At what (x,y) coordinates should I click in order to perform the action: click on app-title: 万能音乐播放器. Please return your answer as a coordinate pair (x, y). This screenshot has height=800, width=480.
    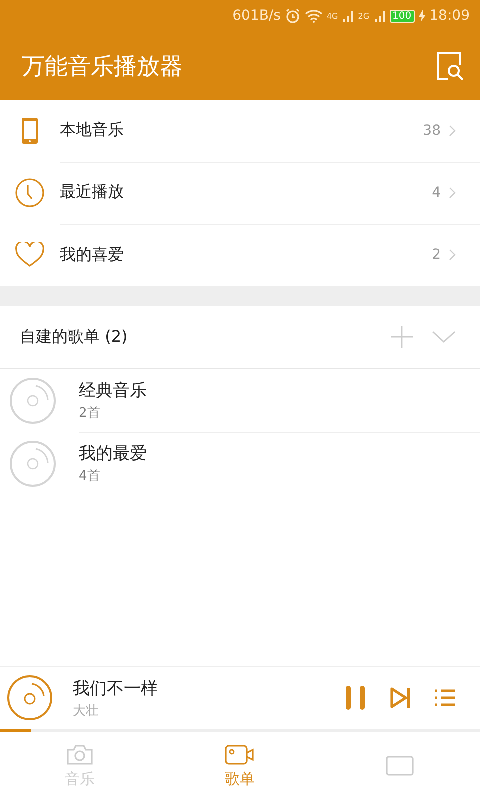
    Looking at the image, I should click on (103, 67).